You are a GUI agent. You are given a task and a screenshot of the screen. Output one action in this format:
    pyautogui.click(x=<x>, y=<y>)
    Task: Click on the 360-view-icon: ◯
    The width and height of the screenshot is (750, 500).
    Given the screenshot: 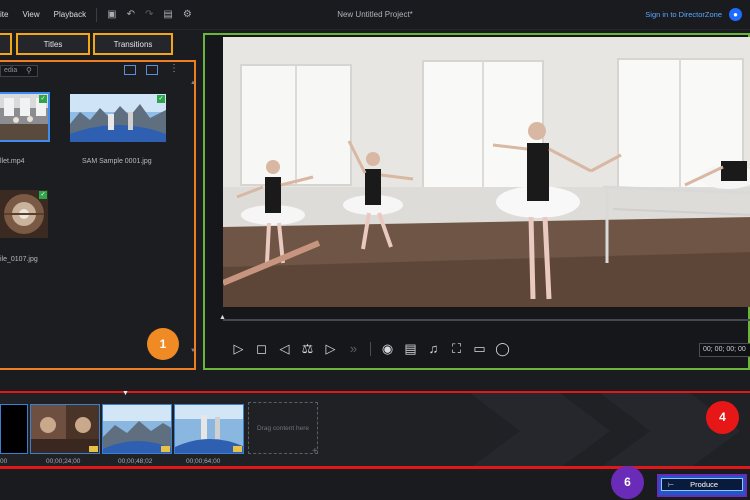 What is the action you would take?
    pyautogui.click(x=502, y=349)
    